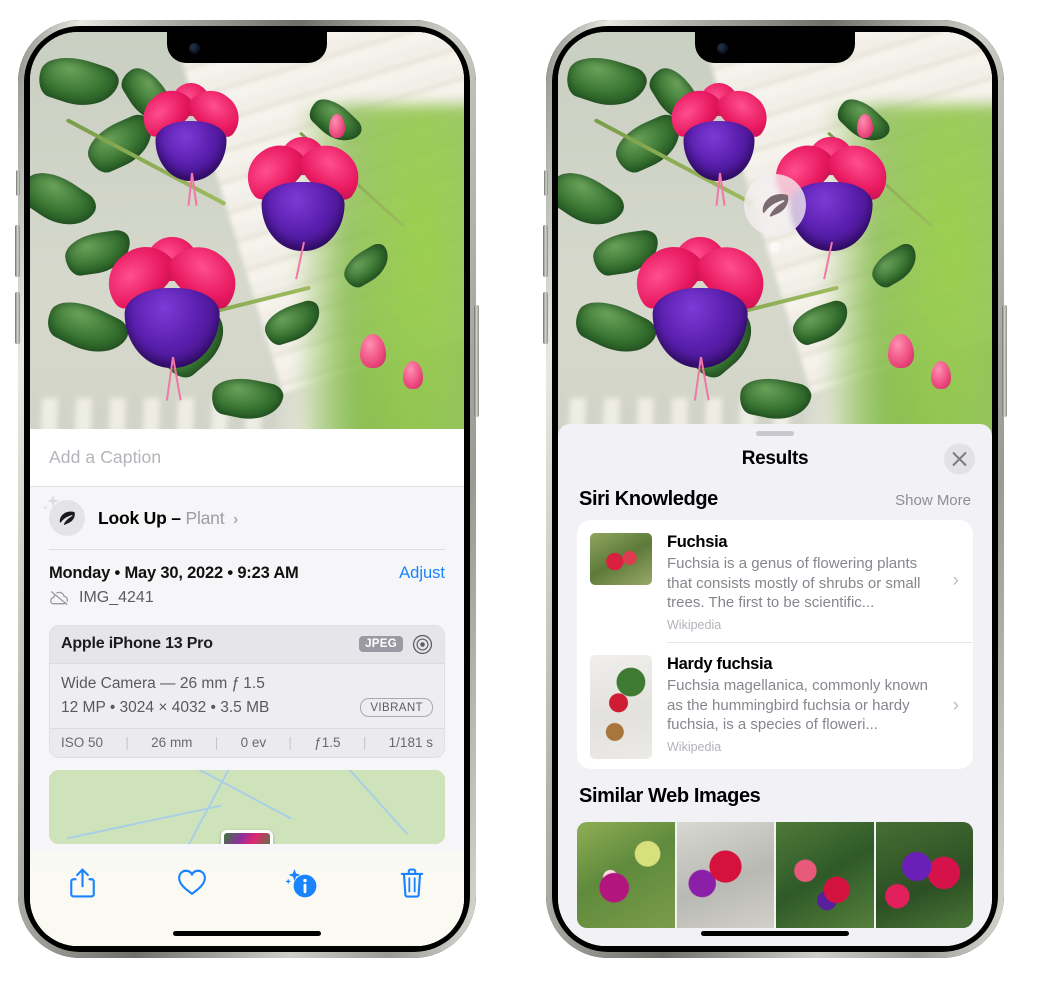 The image size is (1055, 985). Describe the element at coordinates (720, 664) in the screenshot. I see `knowledge-title: Hardy fuchsia` at that location.